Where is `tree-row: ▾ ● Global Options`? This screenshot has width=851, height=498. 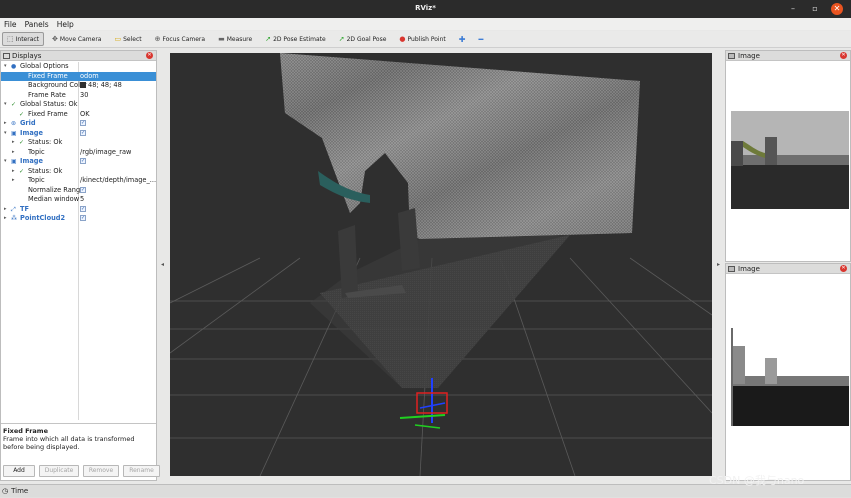
tree-row: ▾ ● Global Options is located at coordinates (78, 67).